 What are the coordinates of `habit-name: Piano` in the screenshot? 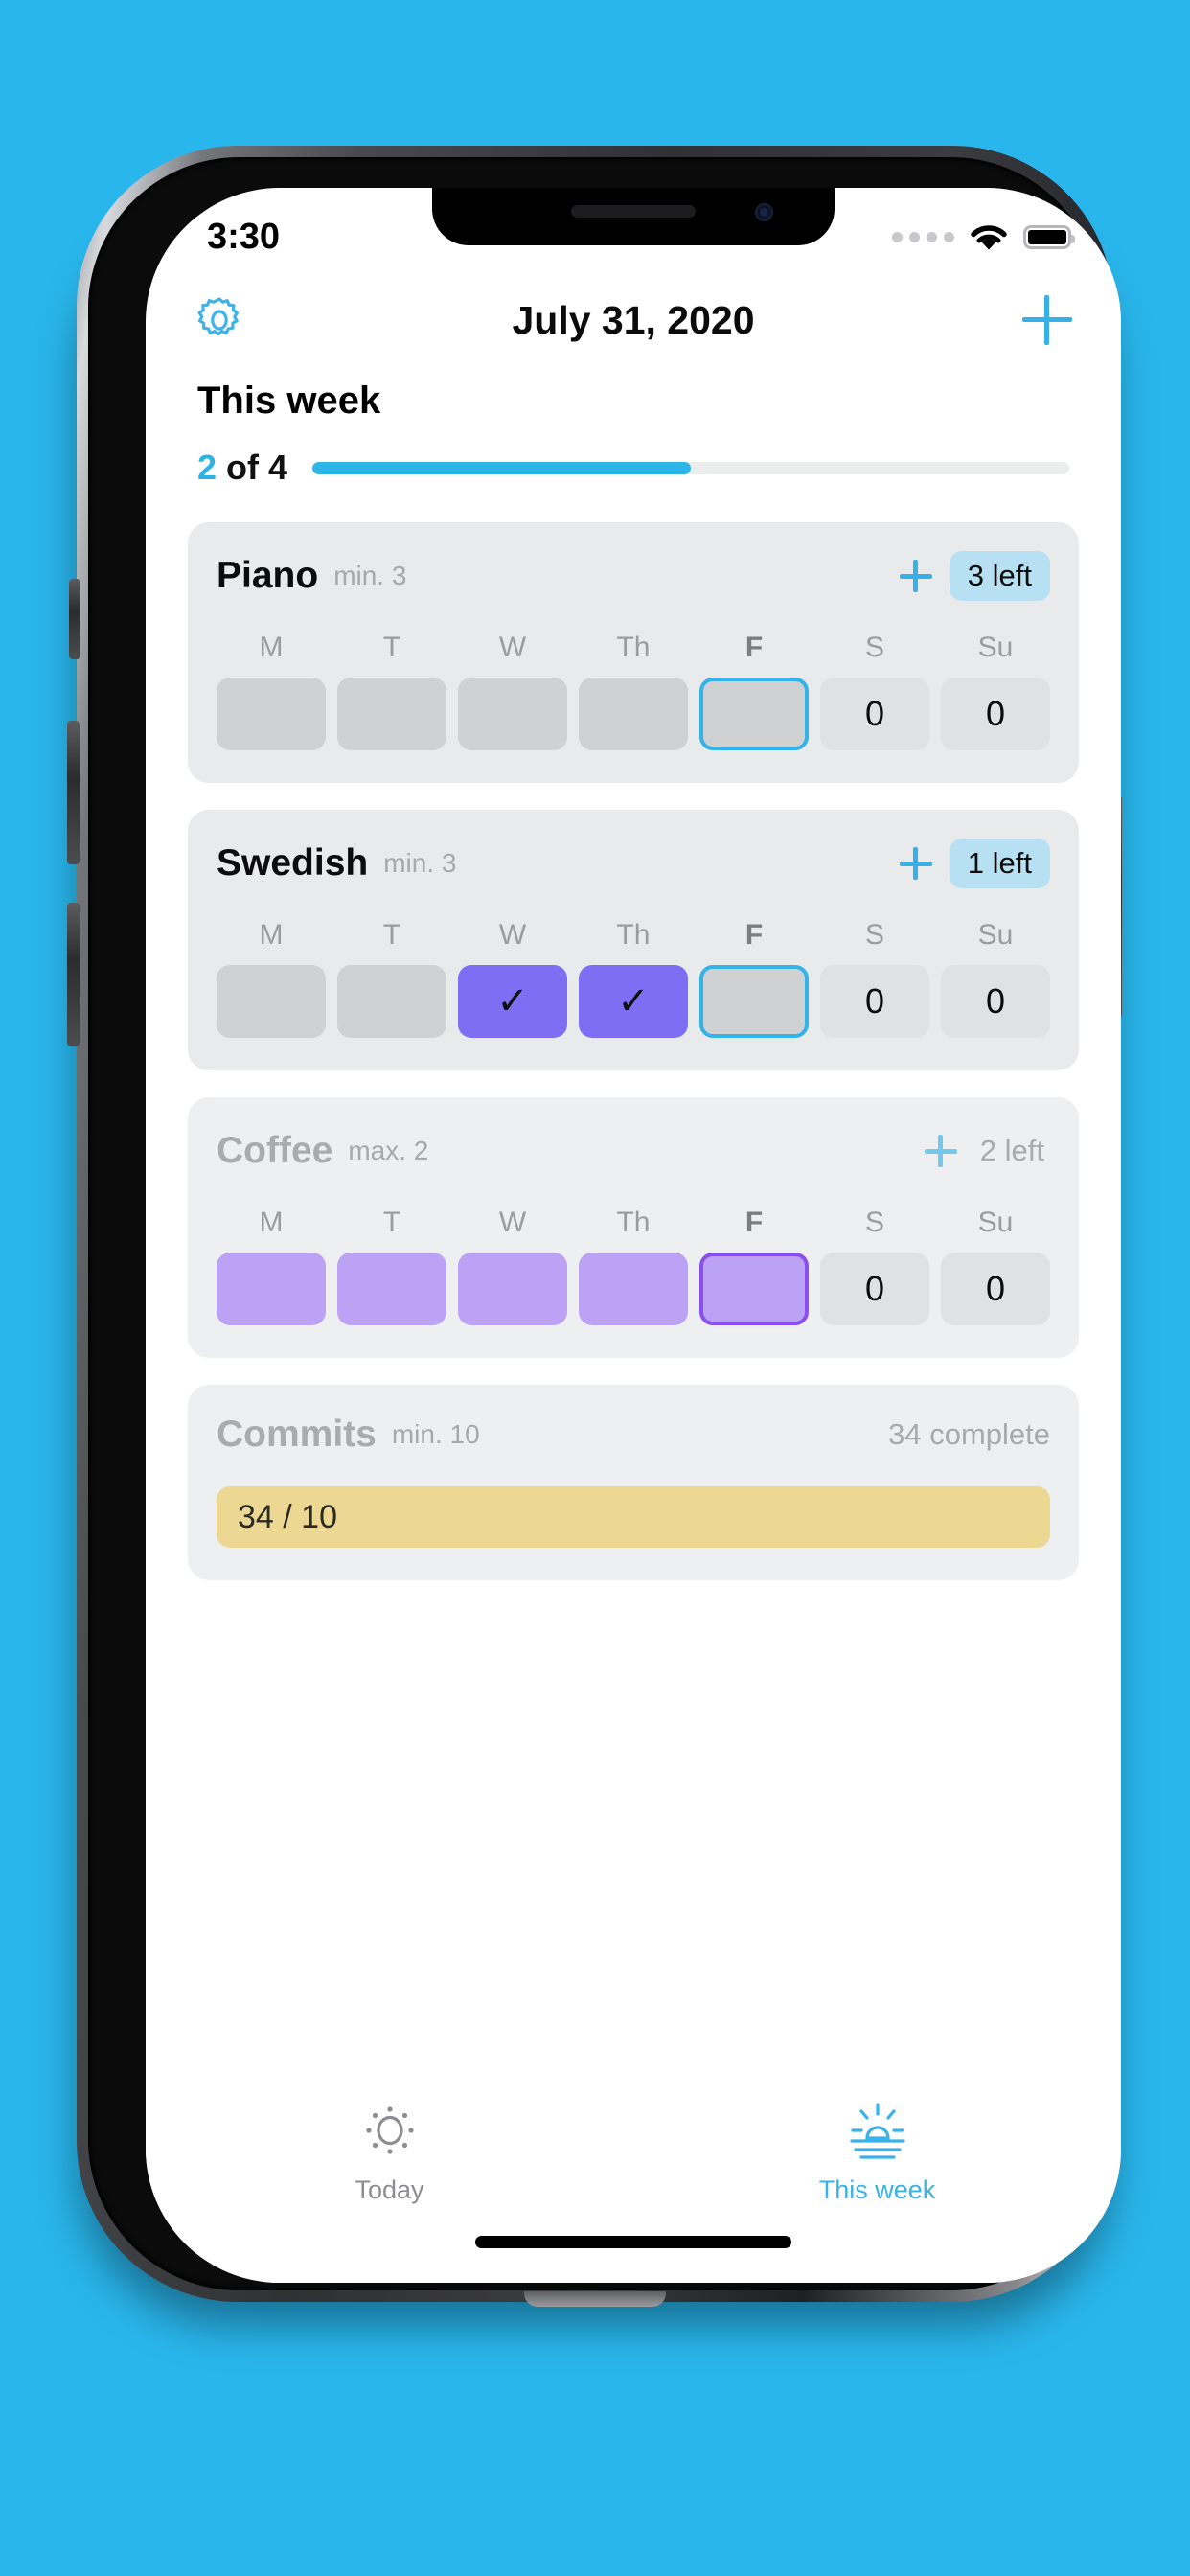 It's located at (268, 575).